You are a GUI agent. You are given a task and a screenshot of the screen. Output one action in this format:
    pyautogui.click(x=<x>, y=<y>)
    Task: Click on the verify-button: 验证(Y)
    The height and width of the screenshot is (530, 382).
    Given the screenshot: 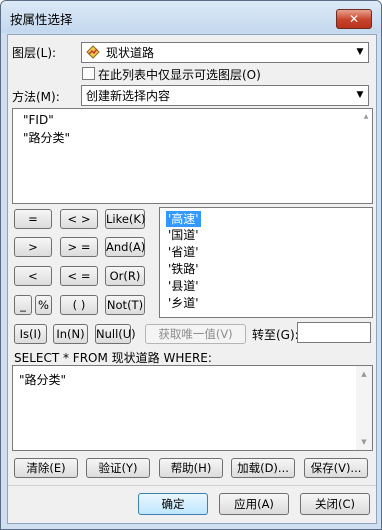 What is the action you would take?
    pyautogui.click(x=118, y=468)
    